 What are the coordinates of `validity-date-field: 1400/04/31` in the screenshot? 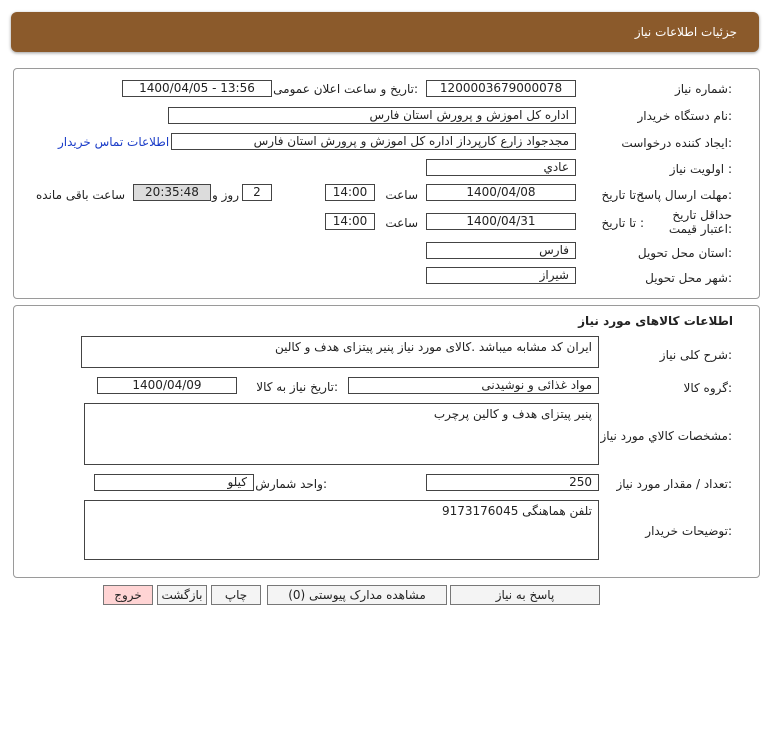 It's located at (501, 221).